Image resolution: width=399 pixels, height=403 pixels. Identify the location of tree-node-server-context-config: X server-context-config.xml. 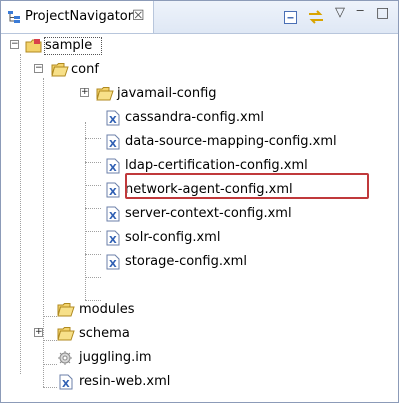
(199, 214).